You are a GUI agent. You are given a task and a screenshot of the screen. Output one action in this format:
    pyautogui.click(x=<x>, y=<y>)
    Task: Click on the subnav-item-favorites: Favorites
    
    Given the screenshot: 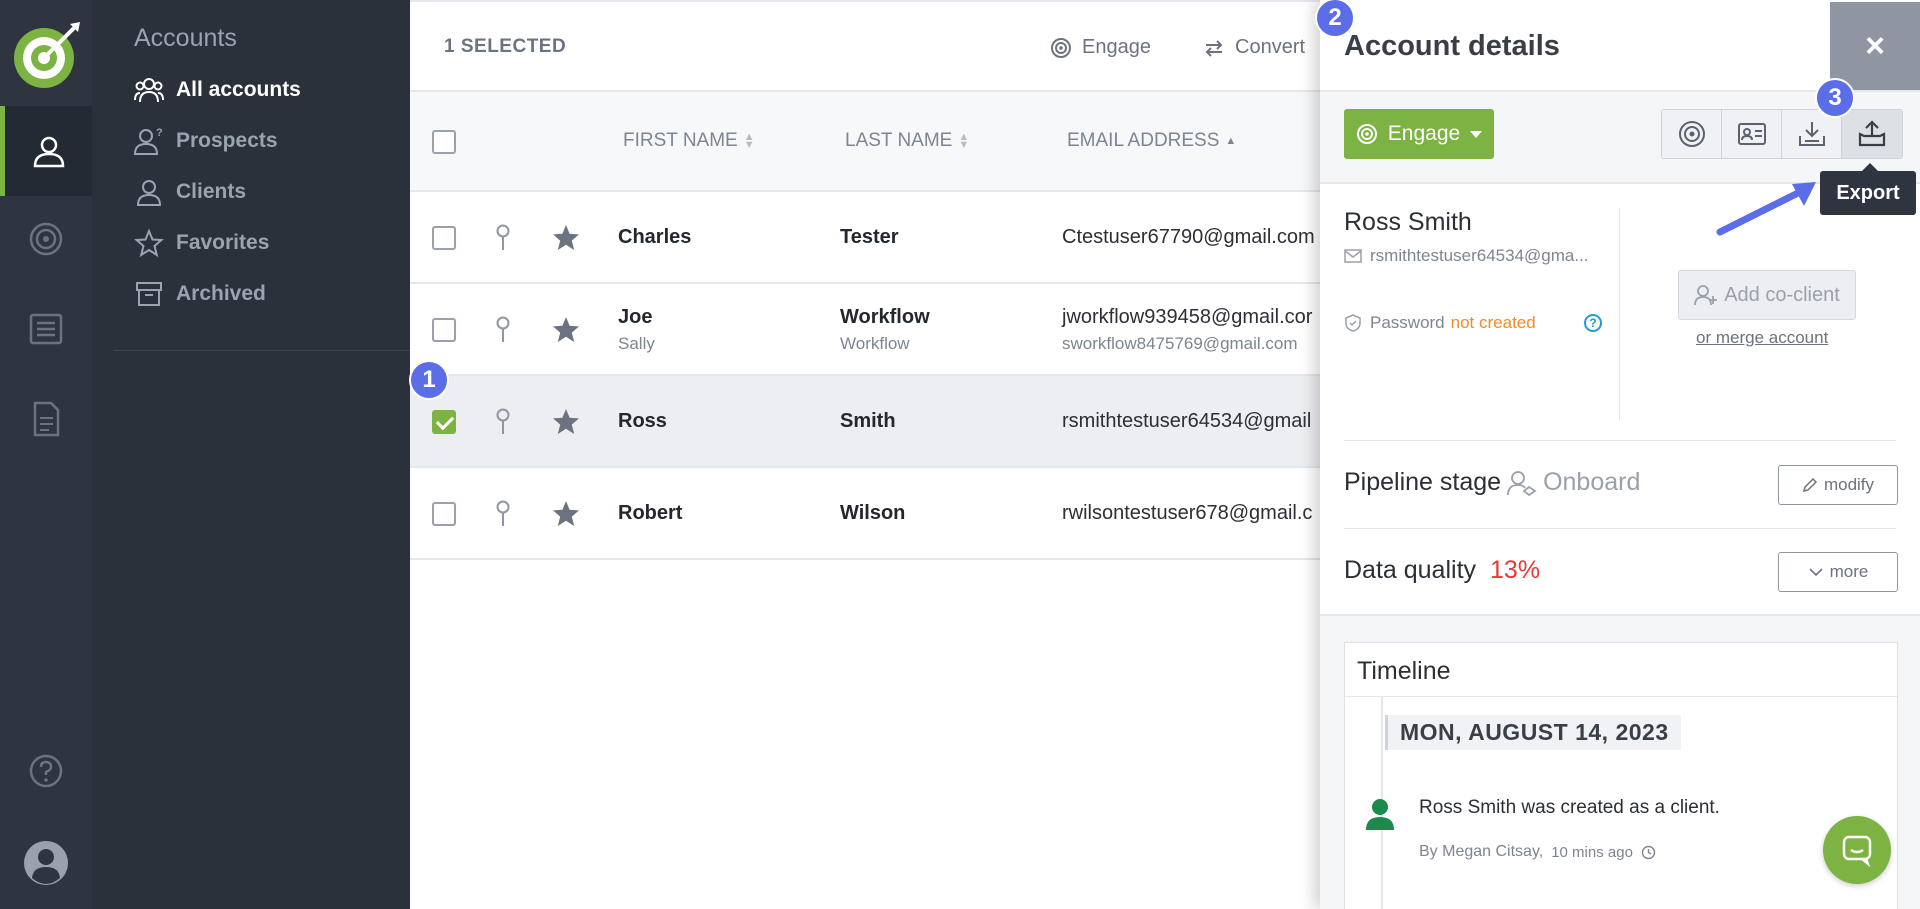 What is the action you would take?
    pyautogui.click(x=201, y=243)
    